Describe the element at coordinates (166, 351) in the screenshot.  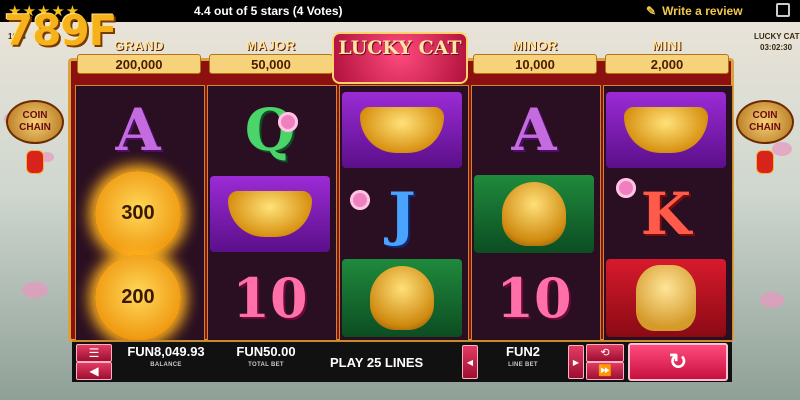
I see `balance-value: FUN8,049.93` at that location.